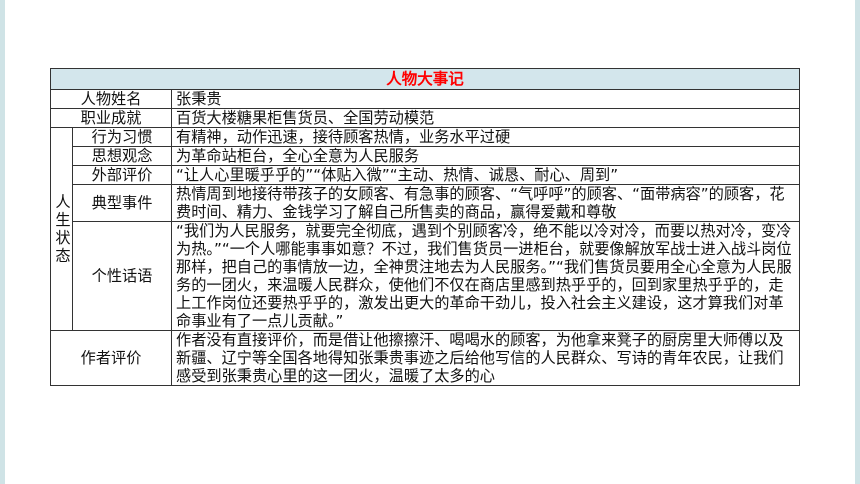 This screenshot has width=860, height=484. What do you see at coordinates (122, 203) in the screenshot?
I see `typical-event-label: 典型事件` at bounding box center [122, 203].